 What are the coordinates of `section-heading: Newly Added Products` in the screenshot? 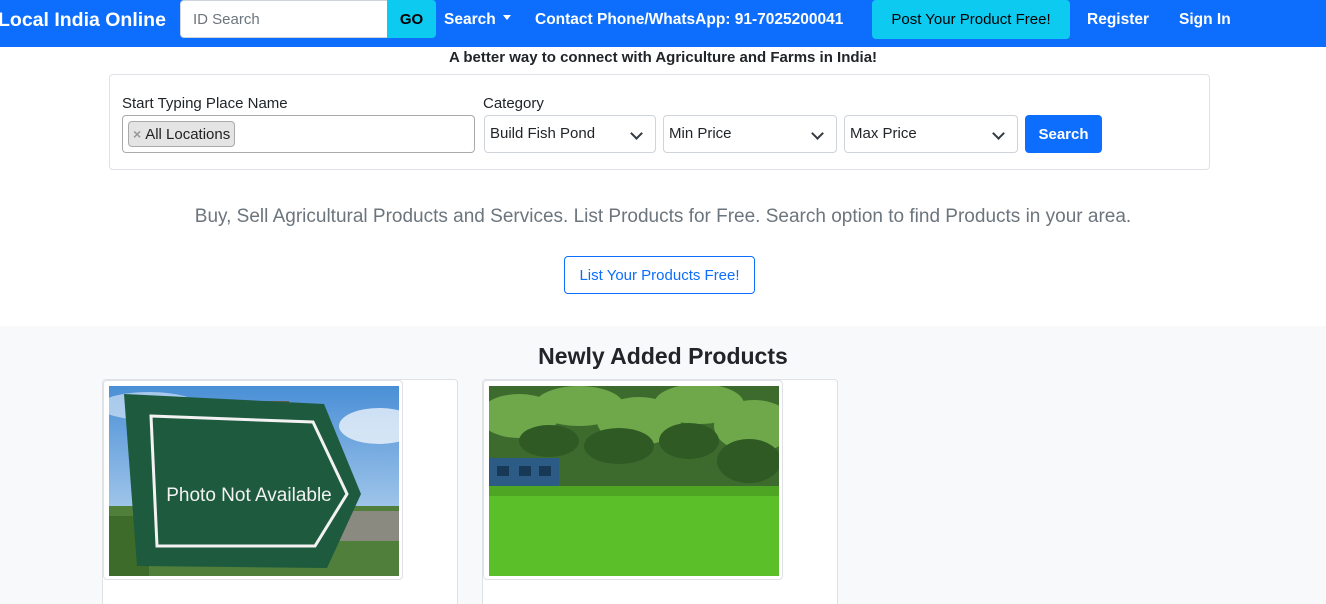 It's located at (663, 356).